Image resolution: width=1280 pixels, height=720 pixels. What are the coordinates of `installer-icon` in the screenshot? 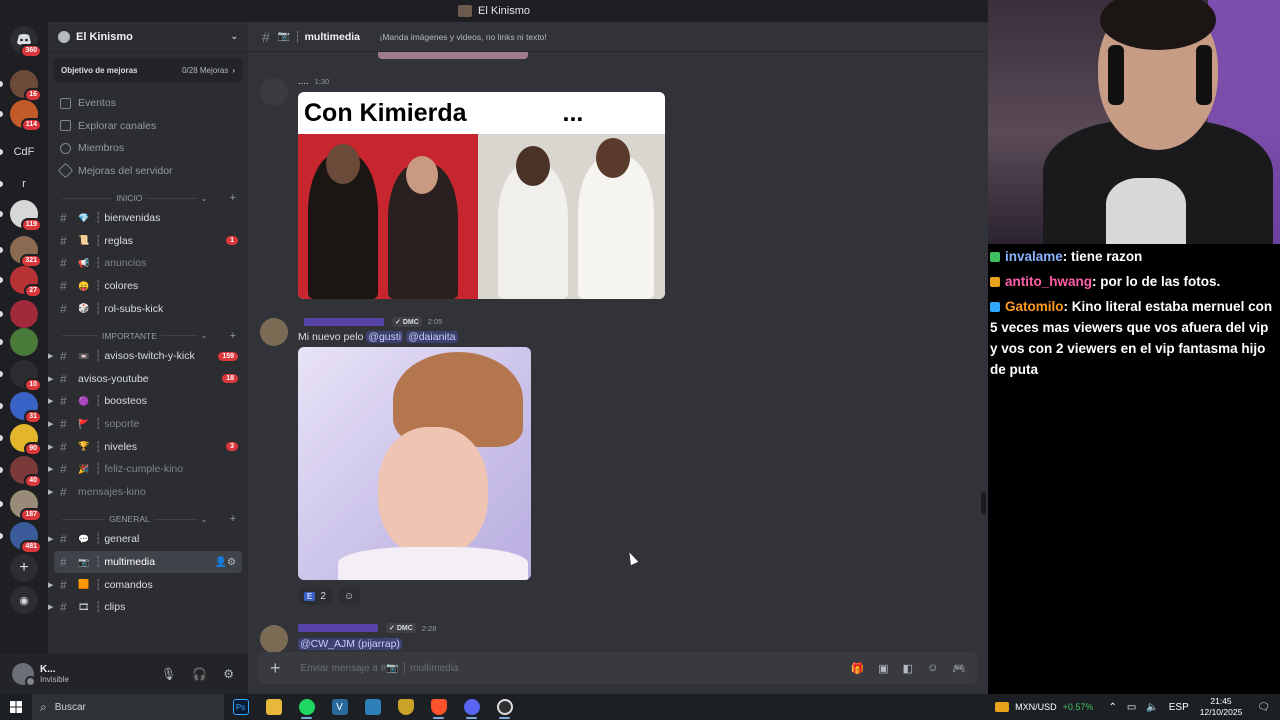 It's located at (372, 707).